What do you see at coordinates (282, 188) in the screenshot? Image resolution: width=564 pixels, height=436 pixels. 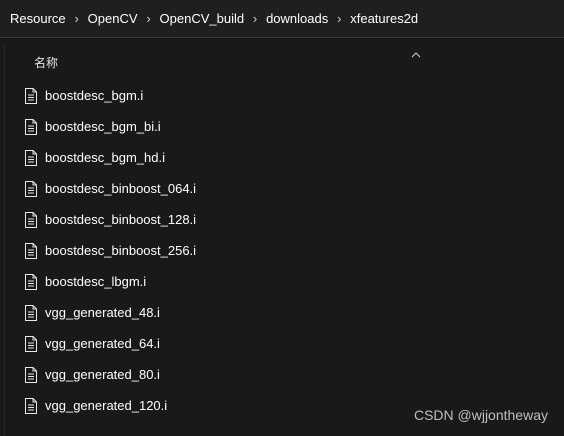 I see `file-row: boostdesc_binboost_064.i` at bounding box center [282, 188].